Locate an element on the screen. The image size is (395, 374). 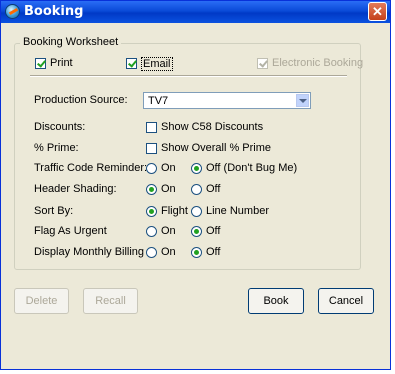
traffic-on-radio is located at coordinates (151, 168).